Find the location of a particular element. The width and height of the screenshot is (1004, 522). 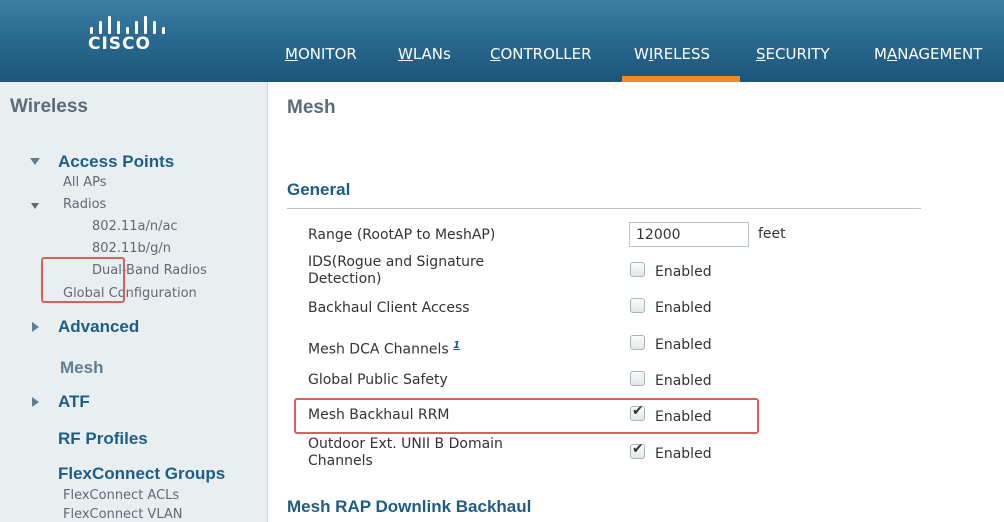

sidebar-item-mesh: Mesh is located at coordinates (81, 368).